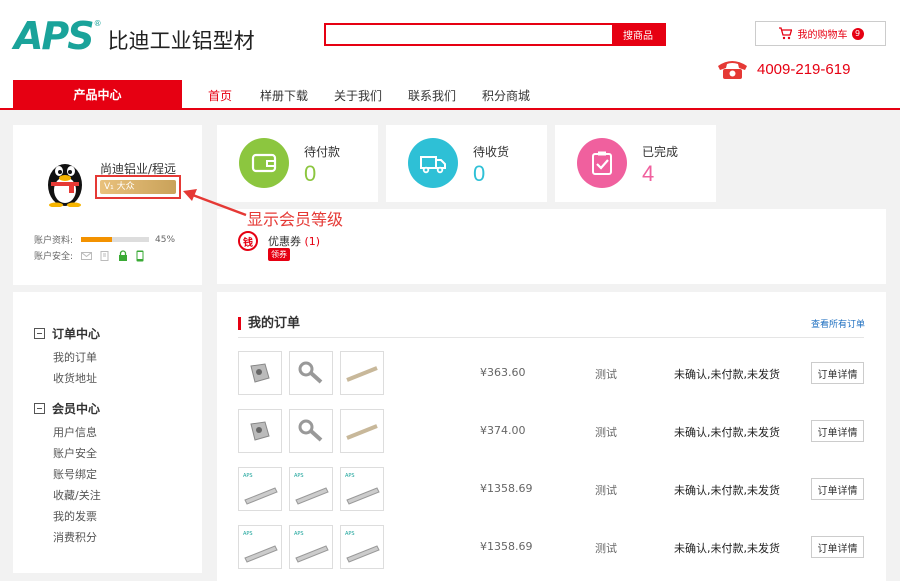 This screenshot has width=900, height=581. Describe the element at coordinates (264, 163) in the screenshot. I see `wallet-icon` at that location.